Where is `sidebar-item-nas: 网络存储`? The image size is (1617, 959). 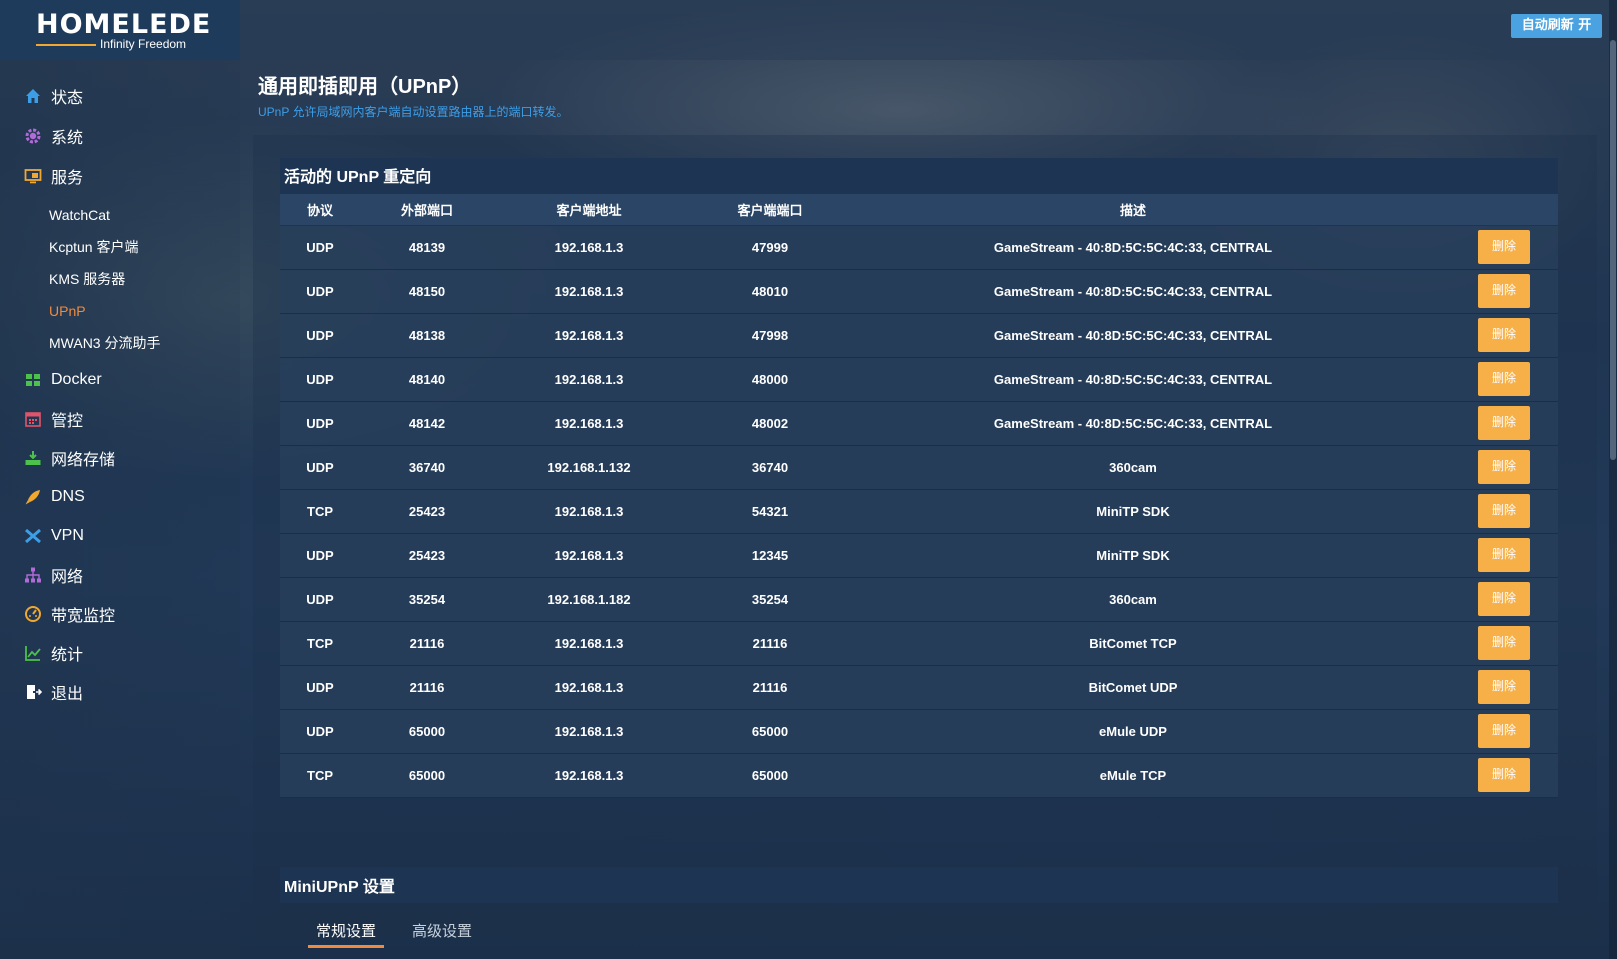
sidebar-item-nas: 网络存储 is located at coordinates (69, 458).